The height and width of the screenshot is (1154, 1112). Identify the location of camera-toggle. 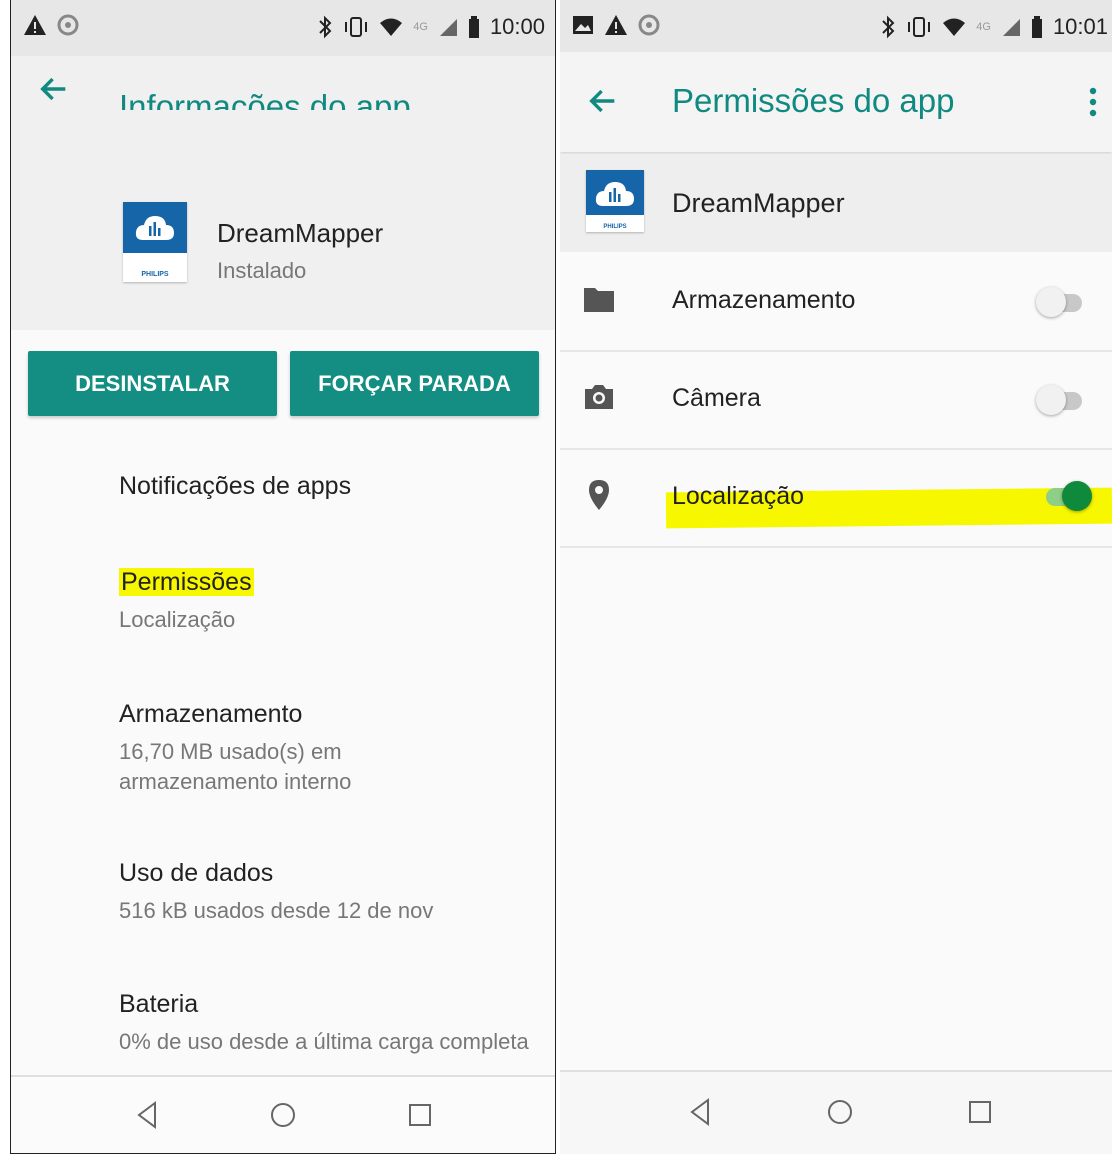
(1059, 400).